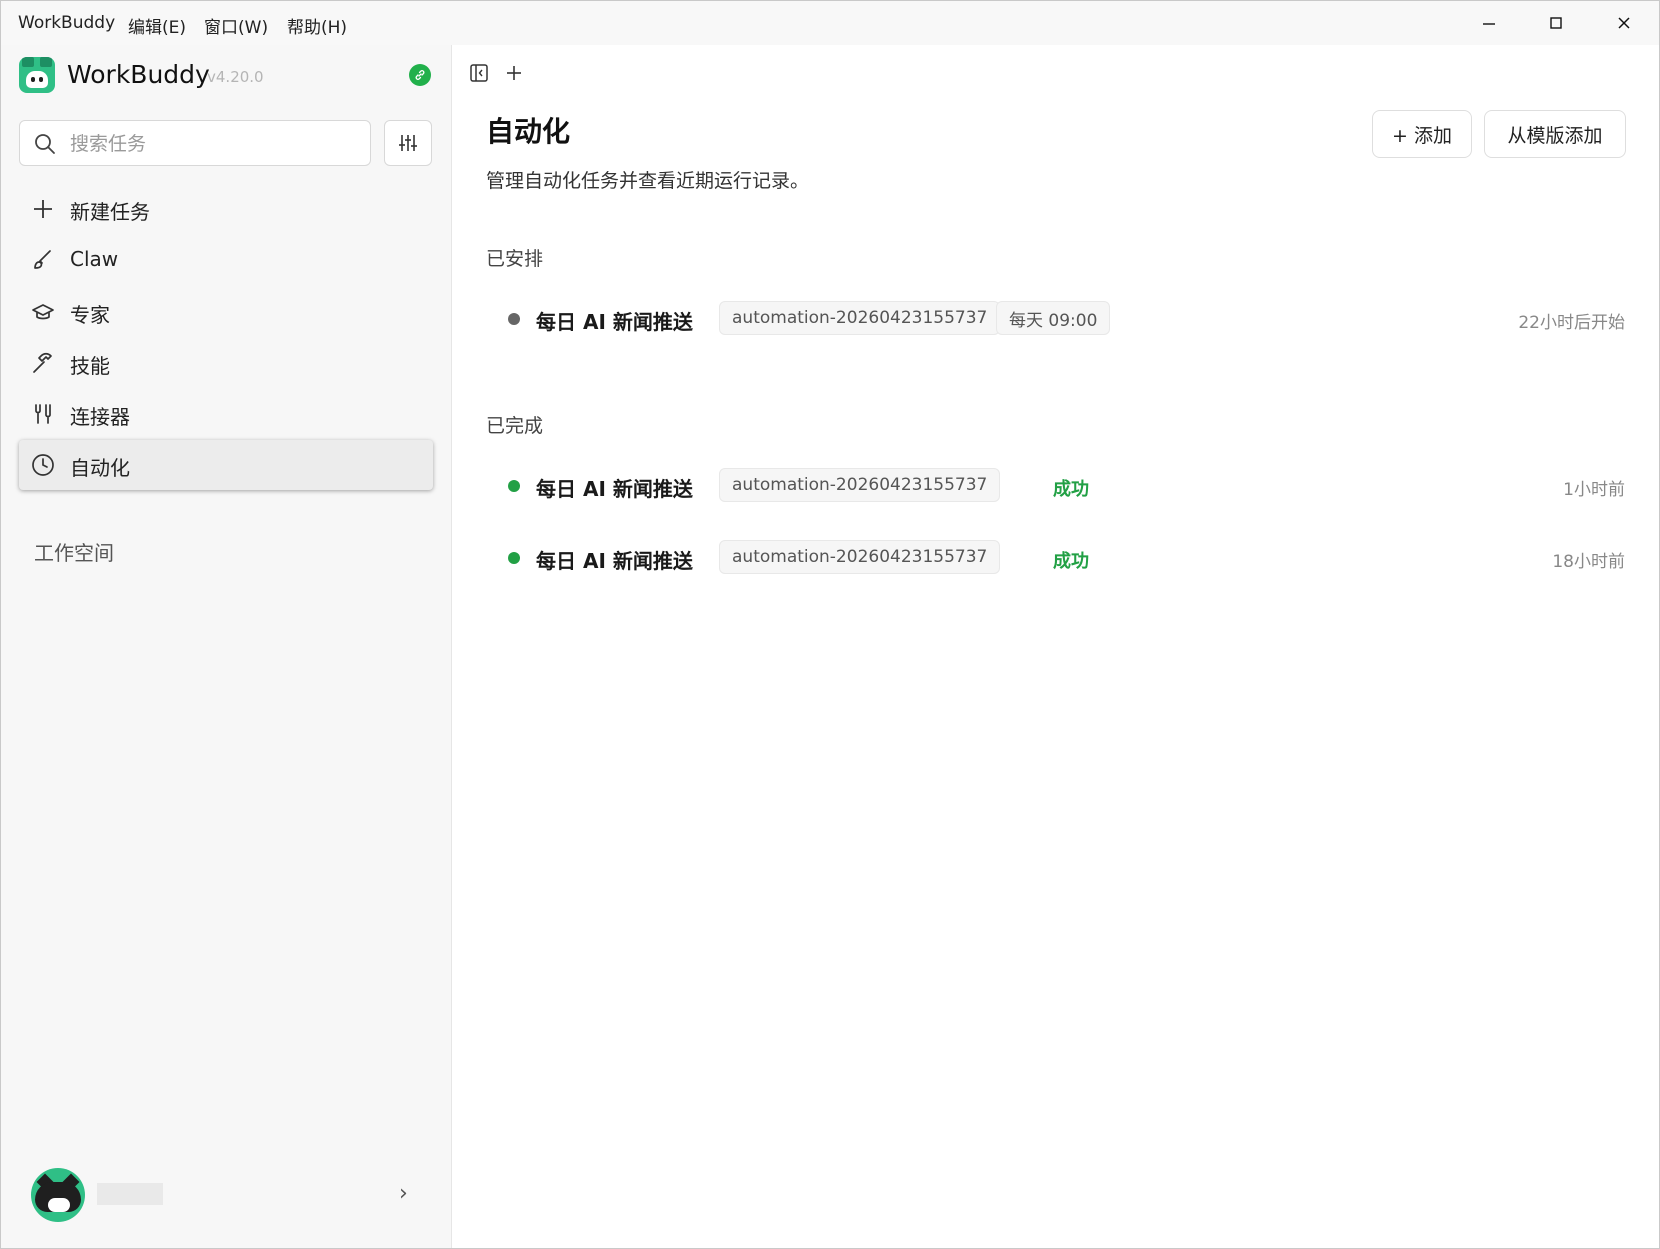 This screenshot has width=1660, height=1249. I want to click on sliders-icon, so click(408, 143).